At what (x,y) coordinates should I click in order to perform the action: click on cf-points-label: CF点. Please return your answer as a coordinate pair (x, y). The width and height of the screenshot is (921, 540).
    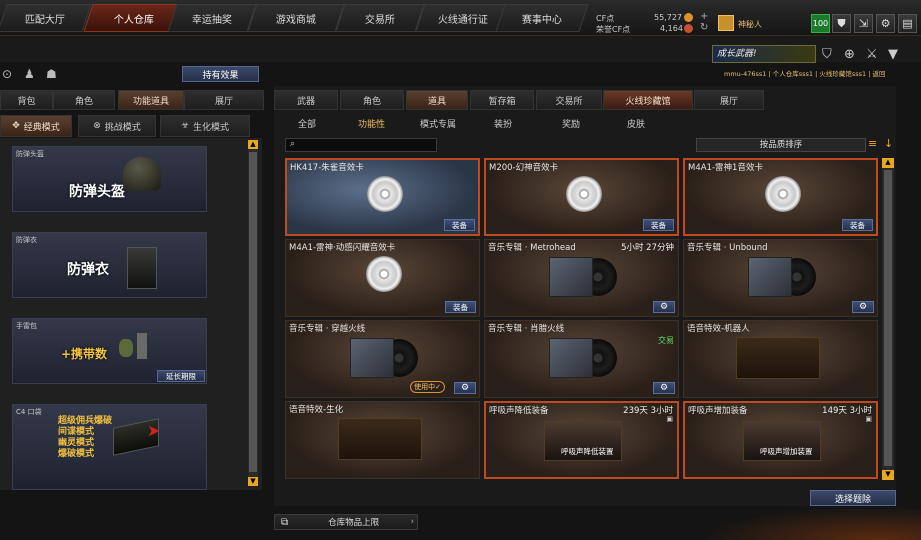
    Looking at the image, I should click on (605, 18).